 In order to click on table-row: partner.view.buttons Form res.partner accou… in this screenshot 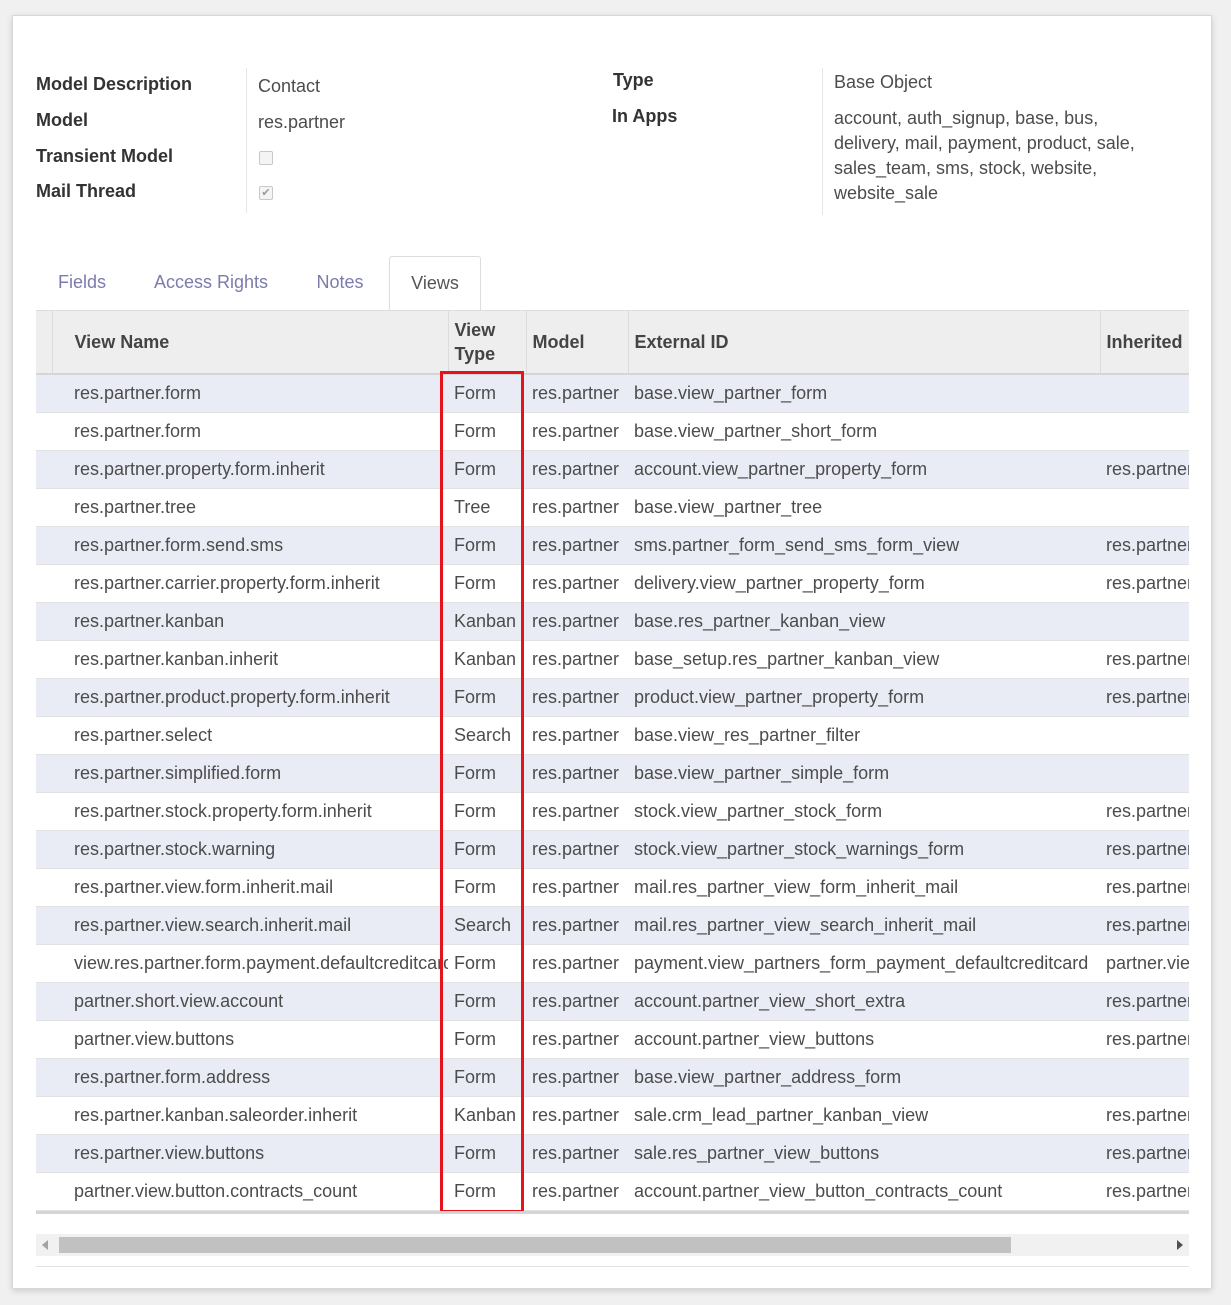, I will do `click(612, 1039)`.